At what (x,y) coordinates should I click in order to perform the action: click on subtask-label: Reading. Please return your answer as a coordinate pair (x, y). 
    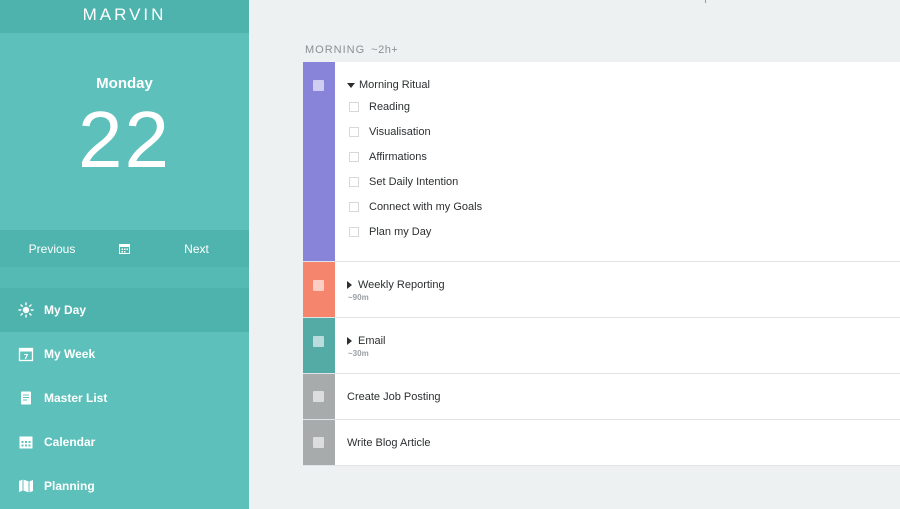
    Looking at the image, I should click on (389, 106).